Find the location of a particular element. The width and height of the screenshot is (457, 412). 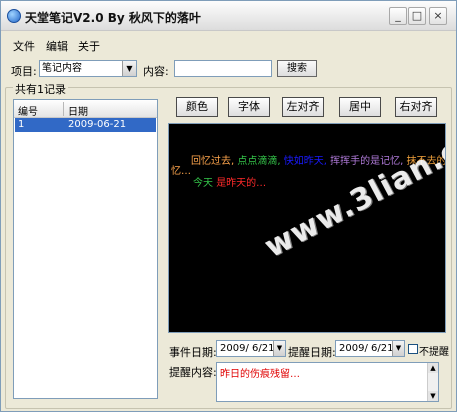

no-remind-label: 不提醒 is located at coordinates (434, 350).